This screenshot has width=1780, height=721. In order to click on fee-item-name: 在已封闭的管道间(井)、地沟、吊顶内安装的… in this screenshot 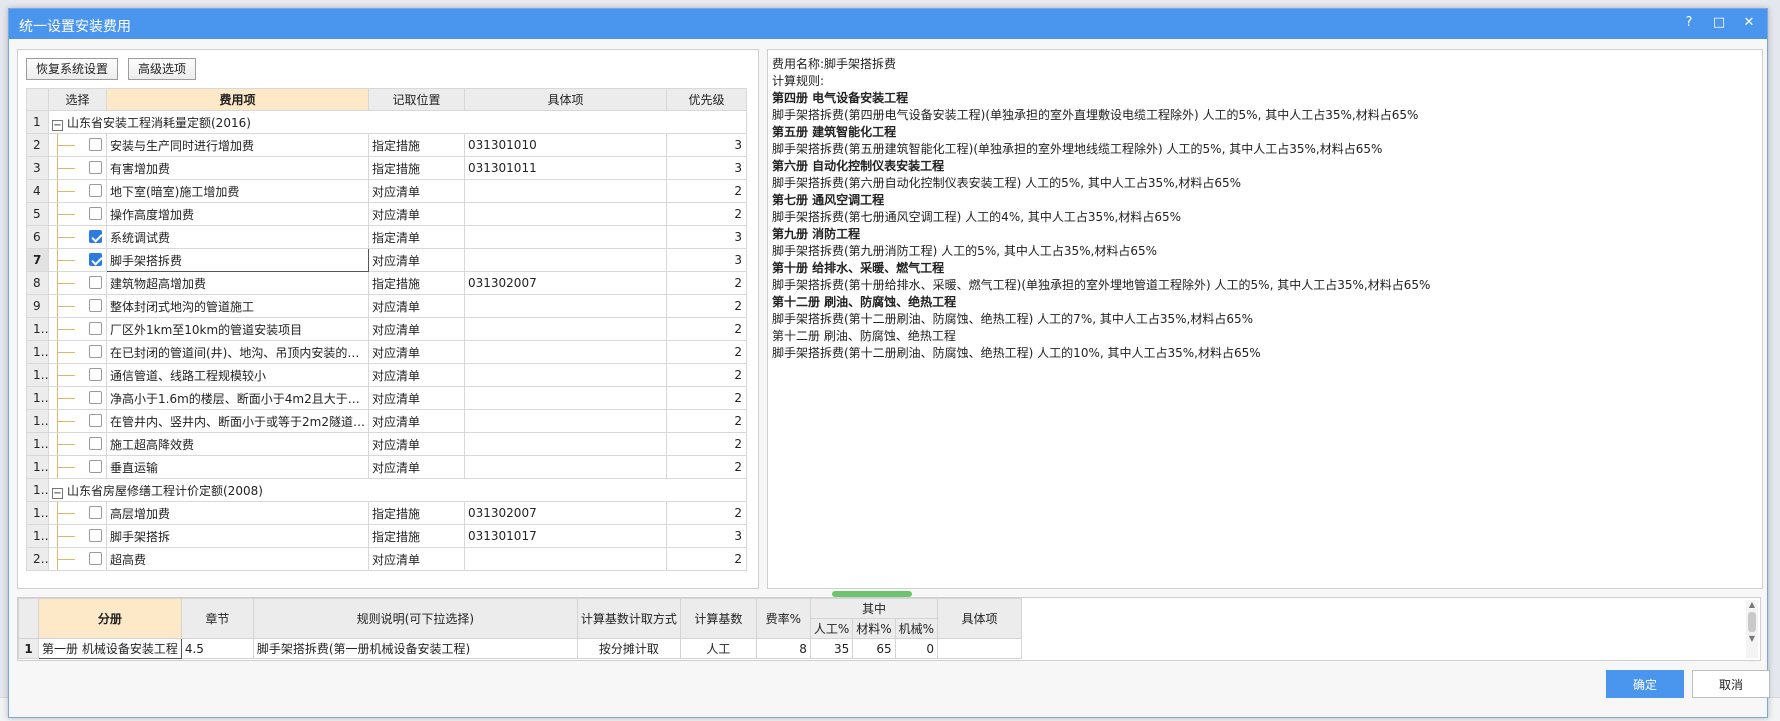, I will do `click(237, 352)`.